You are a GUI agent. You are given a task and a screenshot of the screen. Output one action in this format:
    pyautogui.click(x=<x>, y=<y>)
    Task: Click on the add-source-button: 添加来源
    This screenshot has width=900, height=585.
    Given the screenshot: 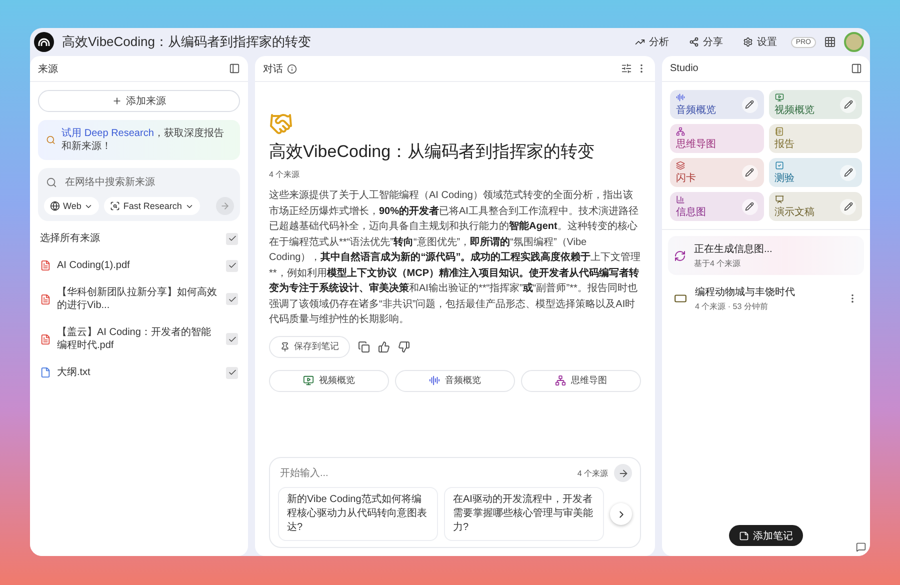 What is the action you would take?
    pyautogui.click(x=139, y=101)
    